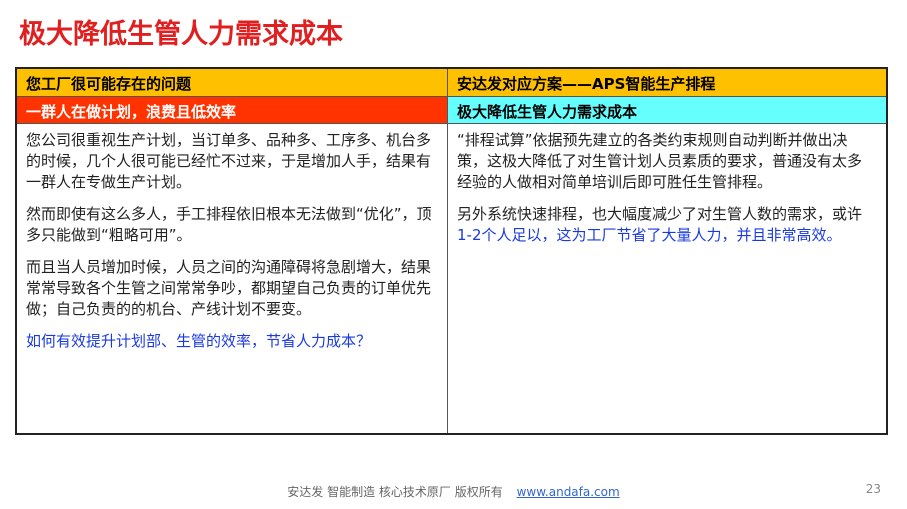 Image resolution: width=907 pixels, height=509 pixels. I want to click on left-header: 您工厂很可能存在的问题, so click(109, 84).